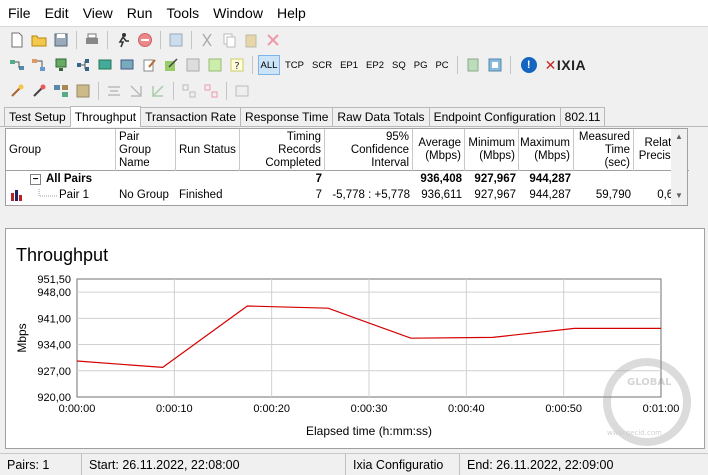  What do you see at coordinates (105, 65) in the screenshot?
I see `endpoint-icon` at bounding box center [105, 65].